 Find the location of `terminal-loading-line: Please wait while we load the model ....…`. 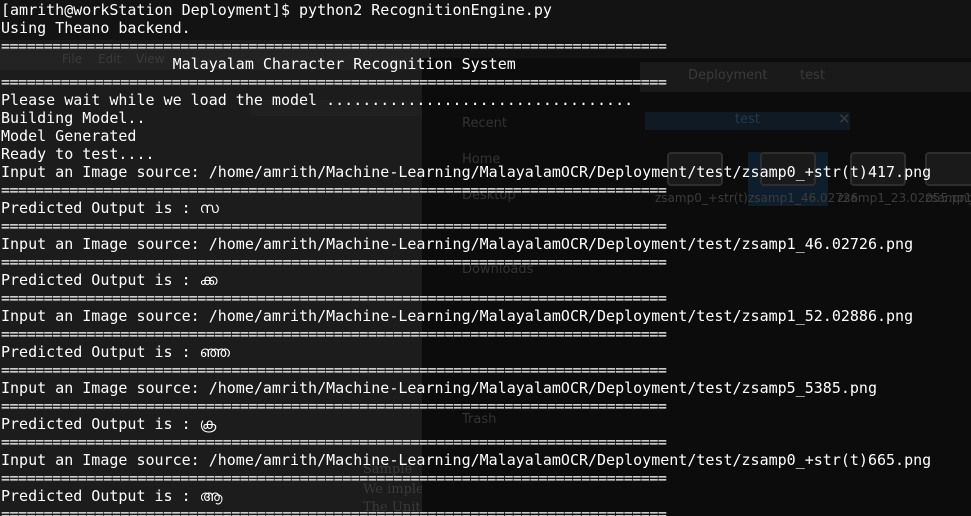

terminal-loading-line: Please wait while we load the model ....… is located at coordinates (317, 100).